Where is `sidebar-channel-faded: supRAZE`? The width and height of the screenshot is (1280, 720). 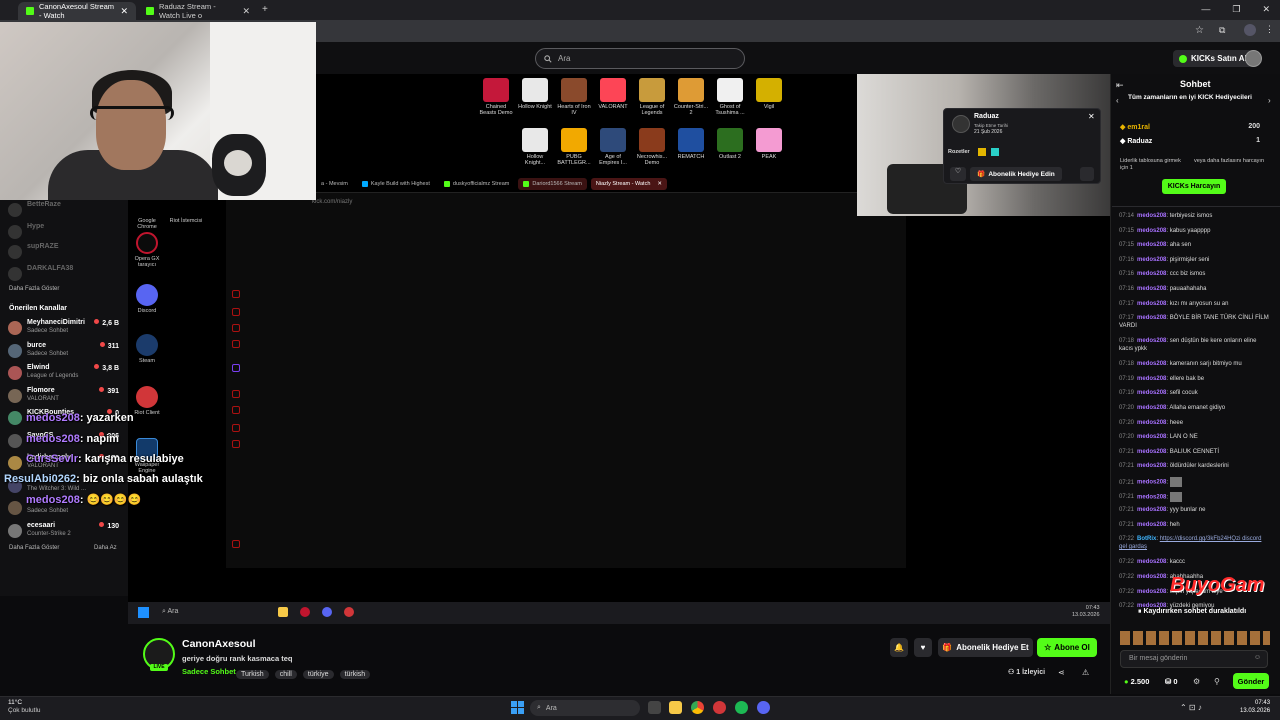 sidebar-channel-faded: supRAZE is located at coordinates (67, 253).